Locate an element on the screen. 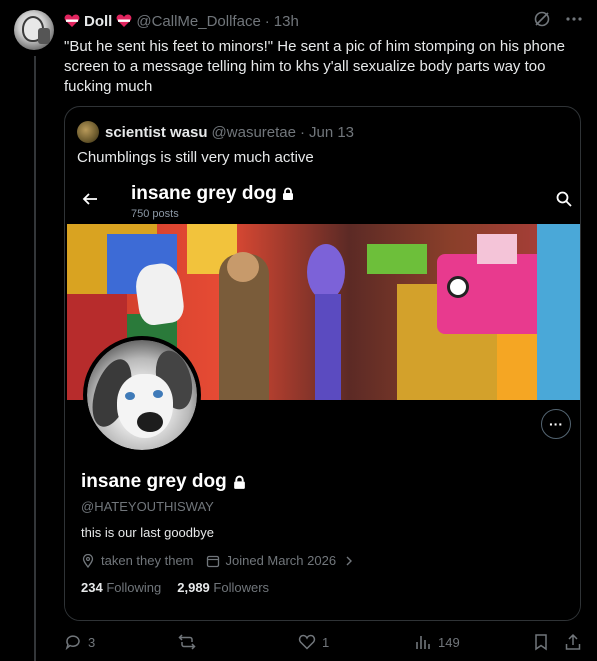  author-name: Doll is located at coordinates (98, 21).